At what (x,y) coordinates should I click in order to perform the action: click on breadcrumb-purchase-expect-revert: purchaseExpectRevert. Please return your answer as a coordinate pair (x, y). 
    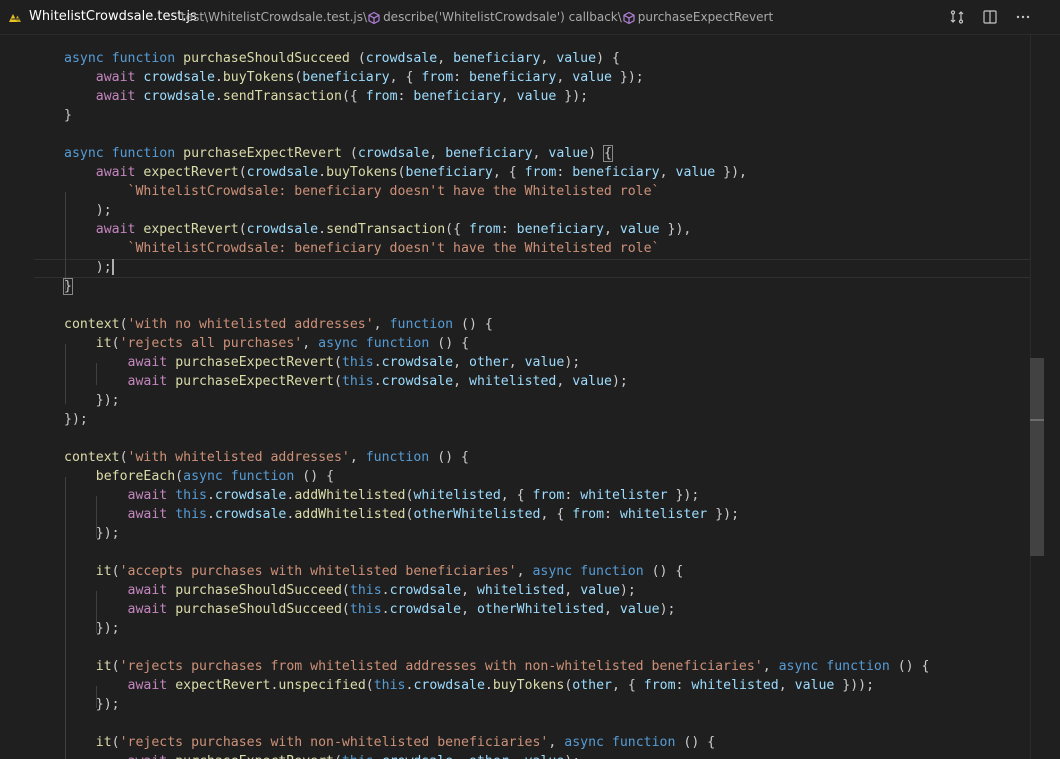
    Looking at the image, I should click on (705, 17).